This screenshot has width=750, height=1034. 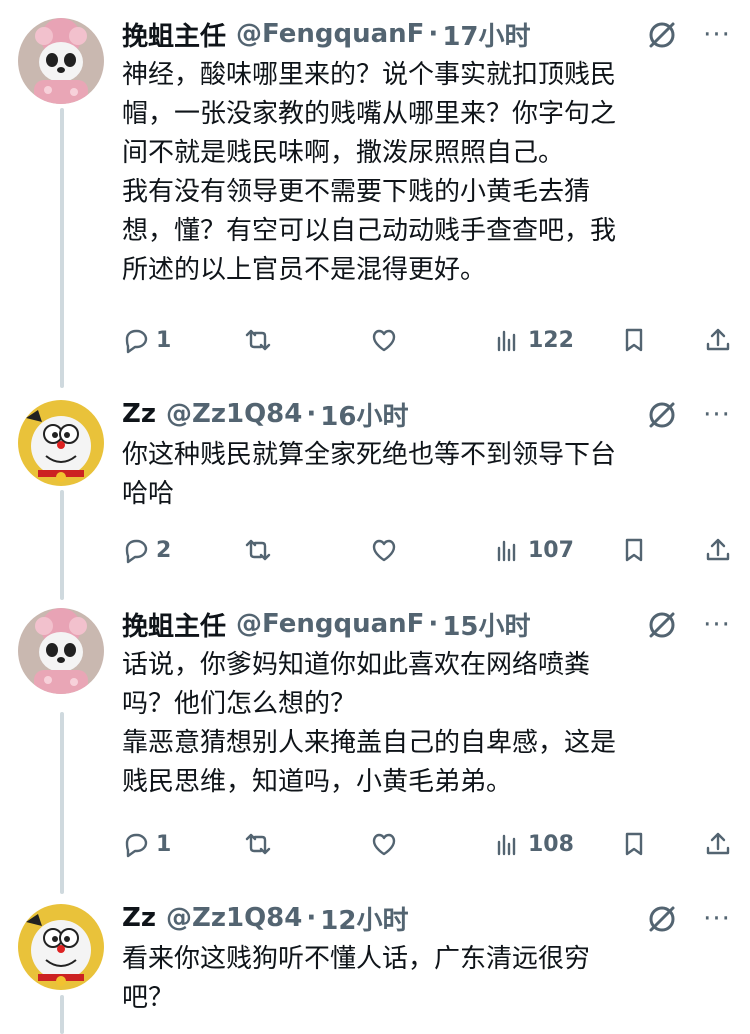 I want to click on reply-count: 2, so click(x=164, y=550).